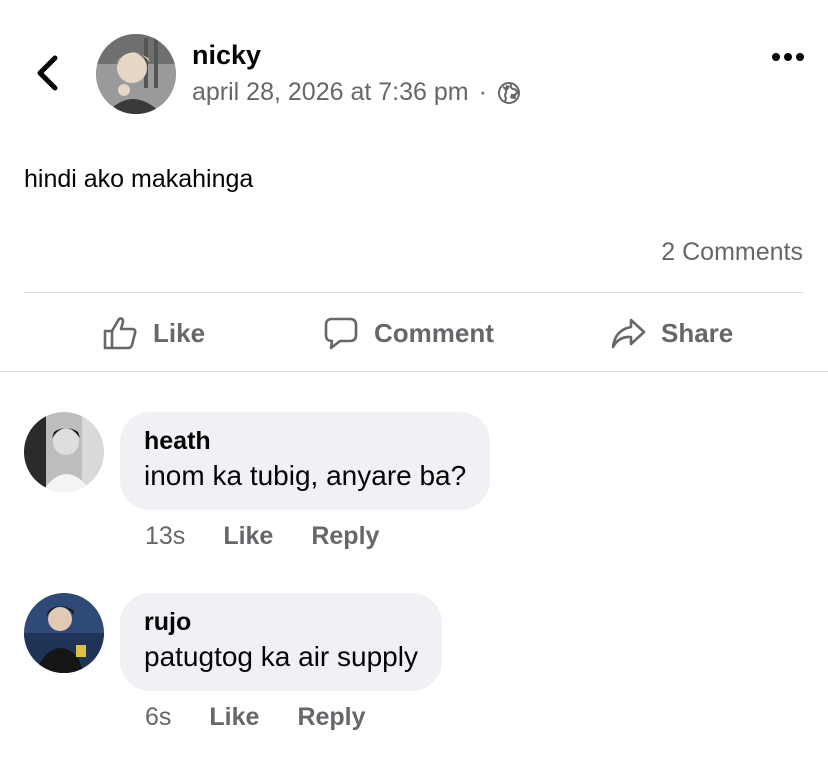 The image size is (828, 776). What do you see at coordinates (628, 333) in the screenshot?
I see `share-arrow-icon` at bounding box center [628, 333].